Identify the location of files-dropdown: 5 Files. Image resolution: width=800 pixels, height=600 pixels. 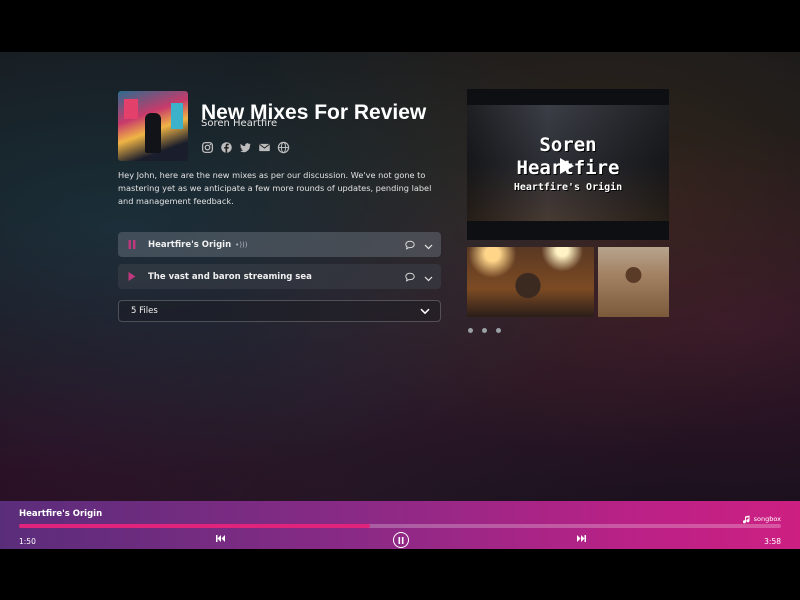
(279, 311).